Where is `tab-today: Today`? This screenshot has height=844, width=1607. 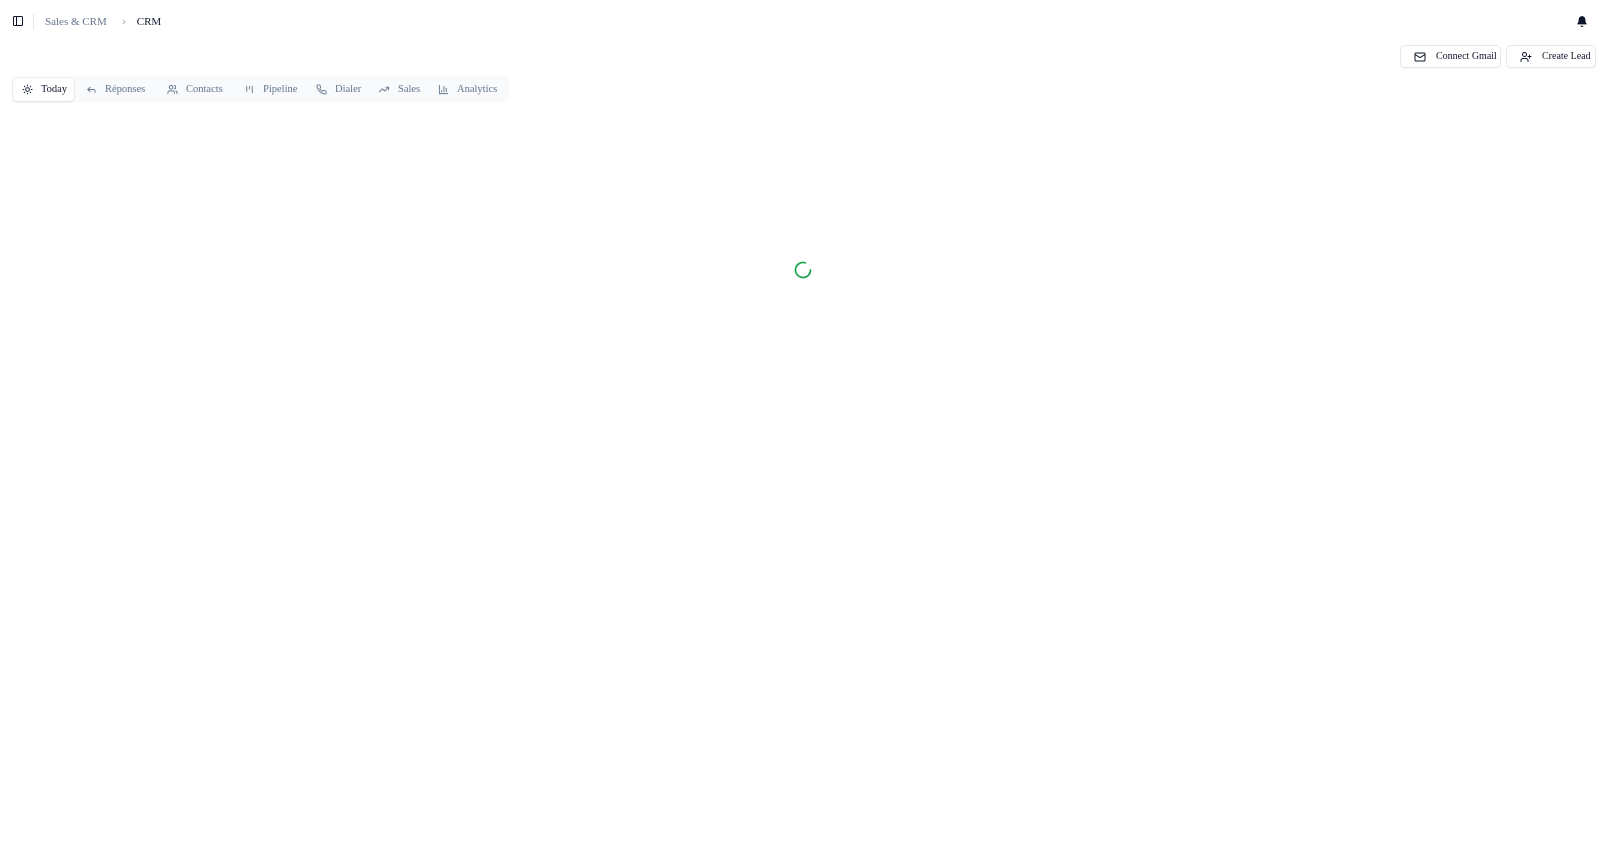 tab-today: Today is located at coordinates (43, 89).